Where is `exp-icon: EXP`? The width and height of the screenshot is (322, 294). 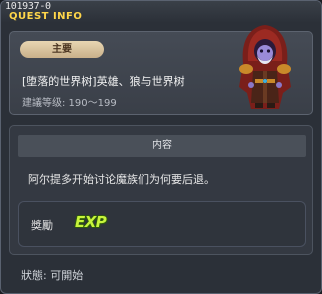
exp-icon: EXP is located at coordinates (91, 222).